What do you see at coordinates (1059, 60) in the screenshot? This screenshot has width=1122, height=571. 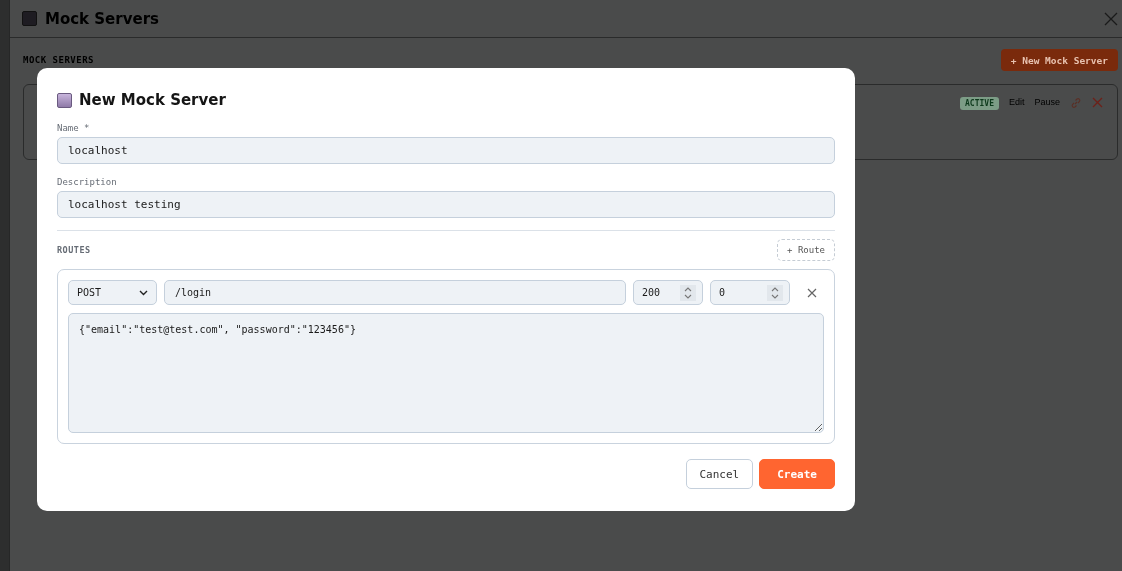 I see `new-server-button: + New Mock Server` at bounding box center [1059, 60].